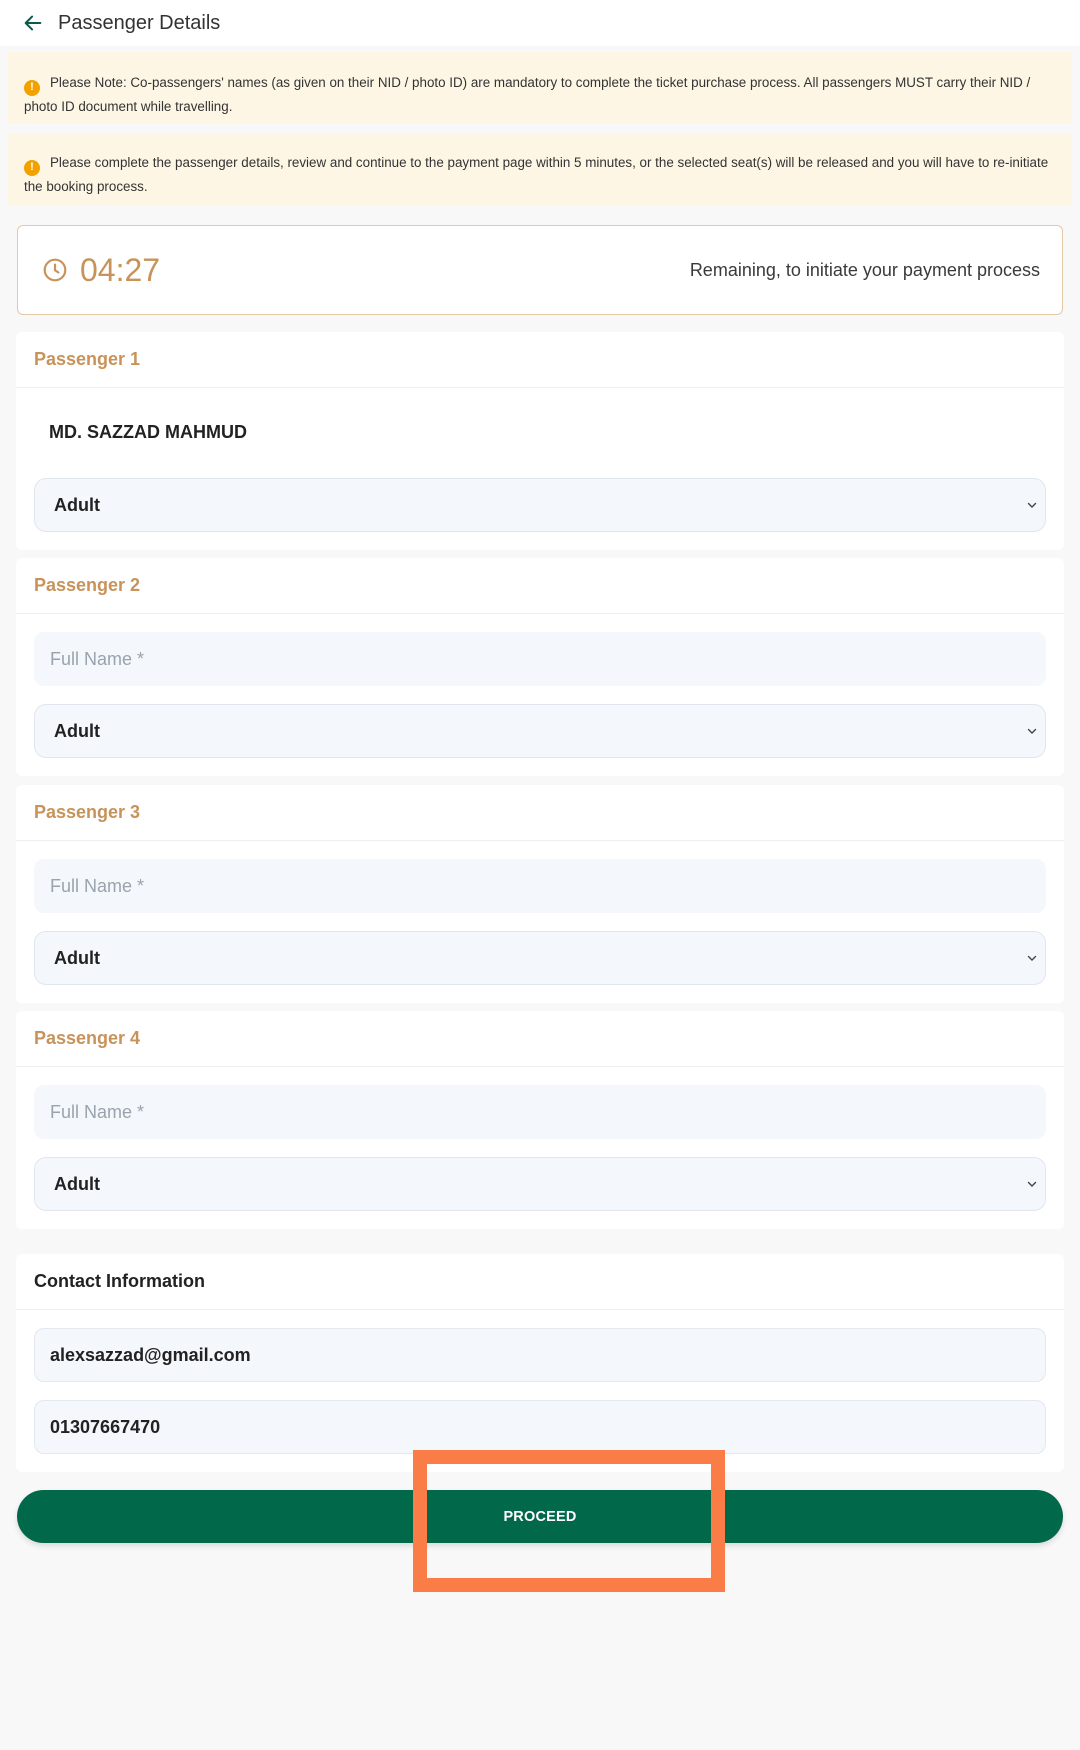  I want to click on passenger-card-3: Passenger 3 Full Name * Adult, so click(540, 894).